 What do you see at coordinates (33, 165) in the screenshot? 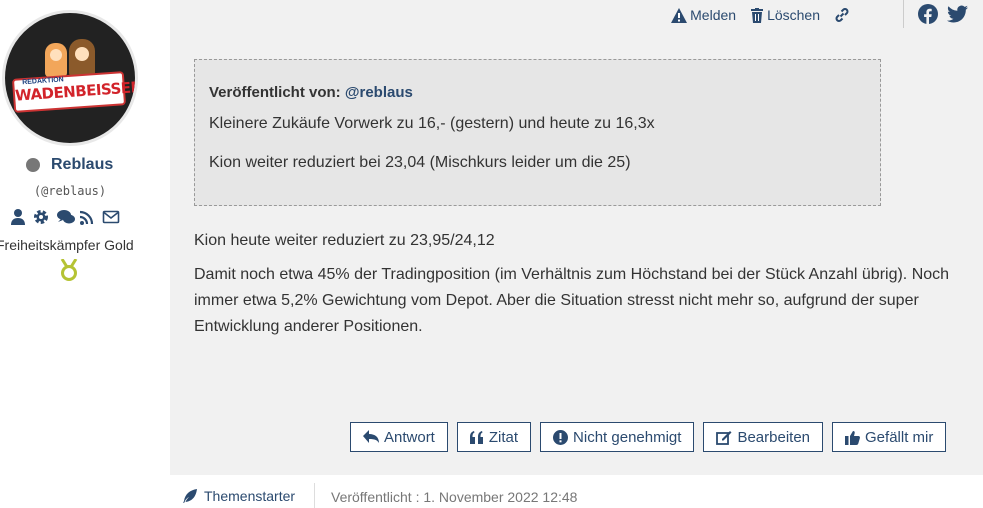
I see `online-status-icon` at bounding box center [33, 165].